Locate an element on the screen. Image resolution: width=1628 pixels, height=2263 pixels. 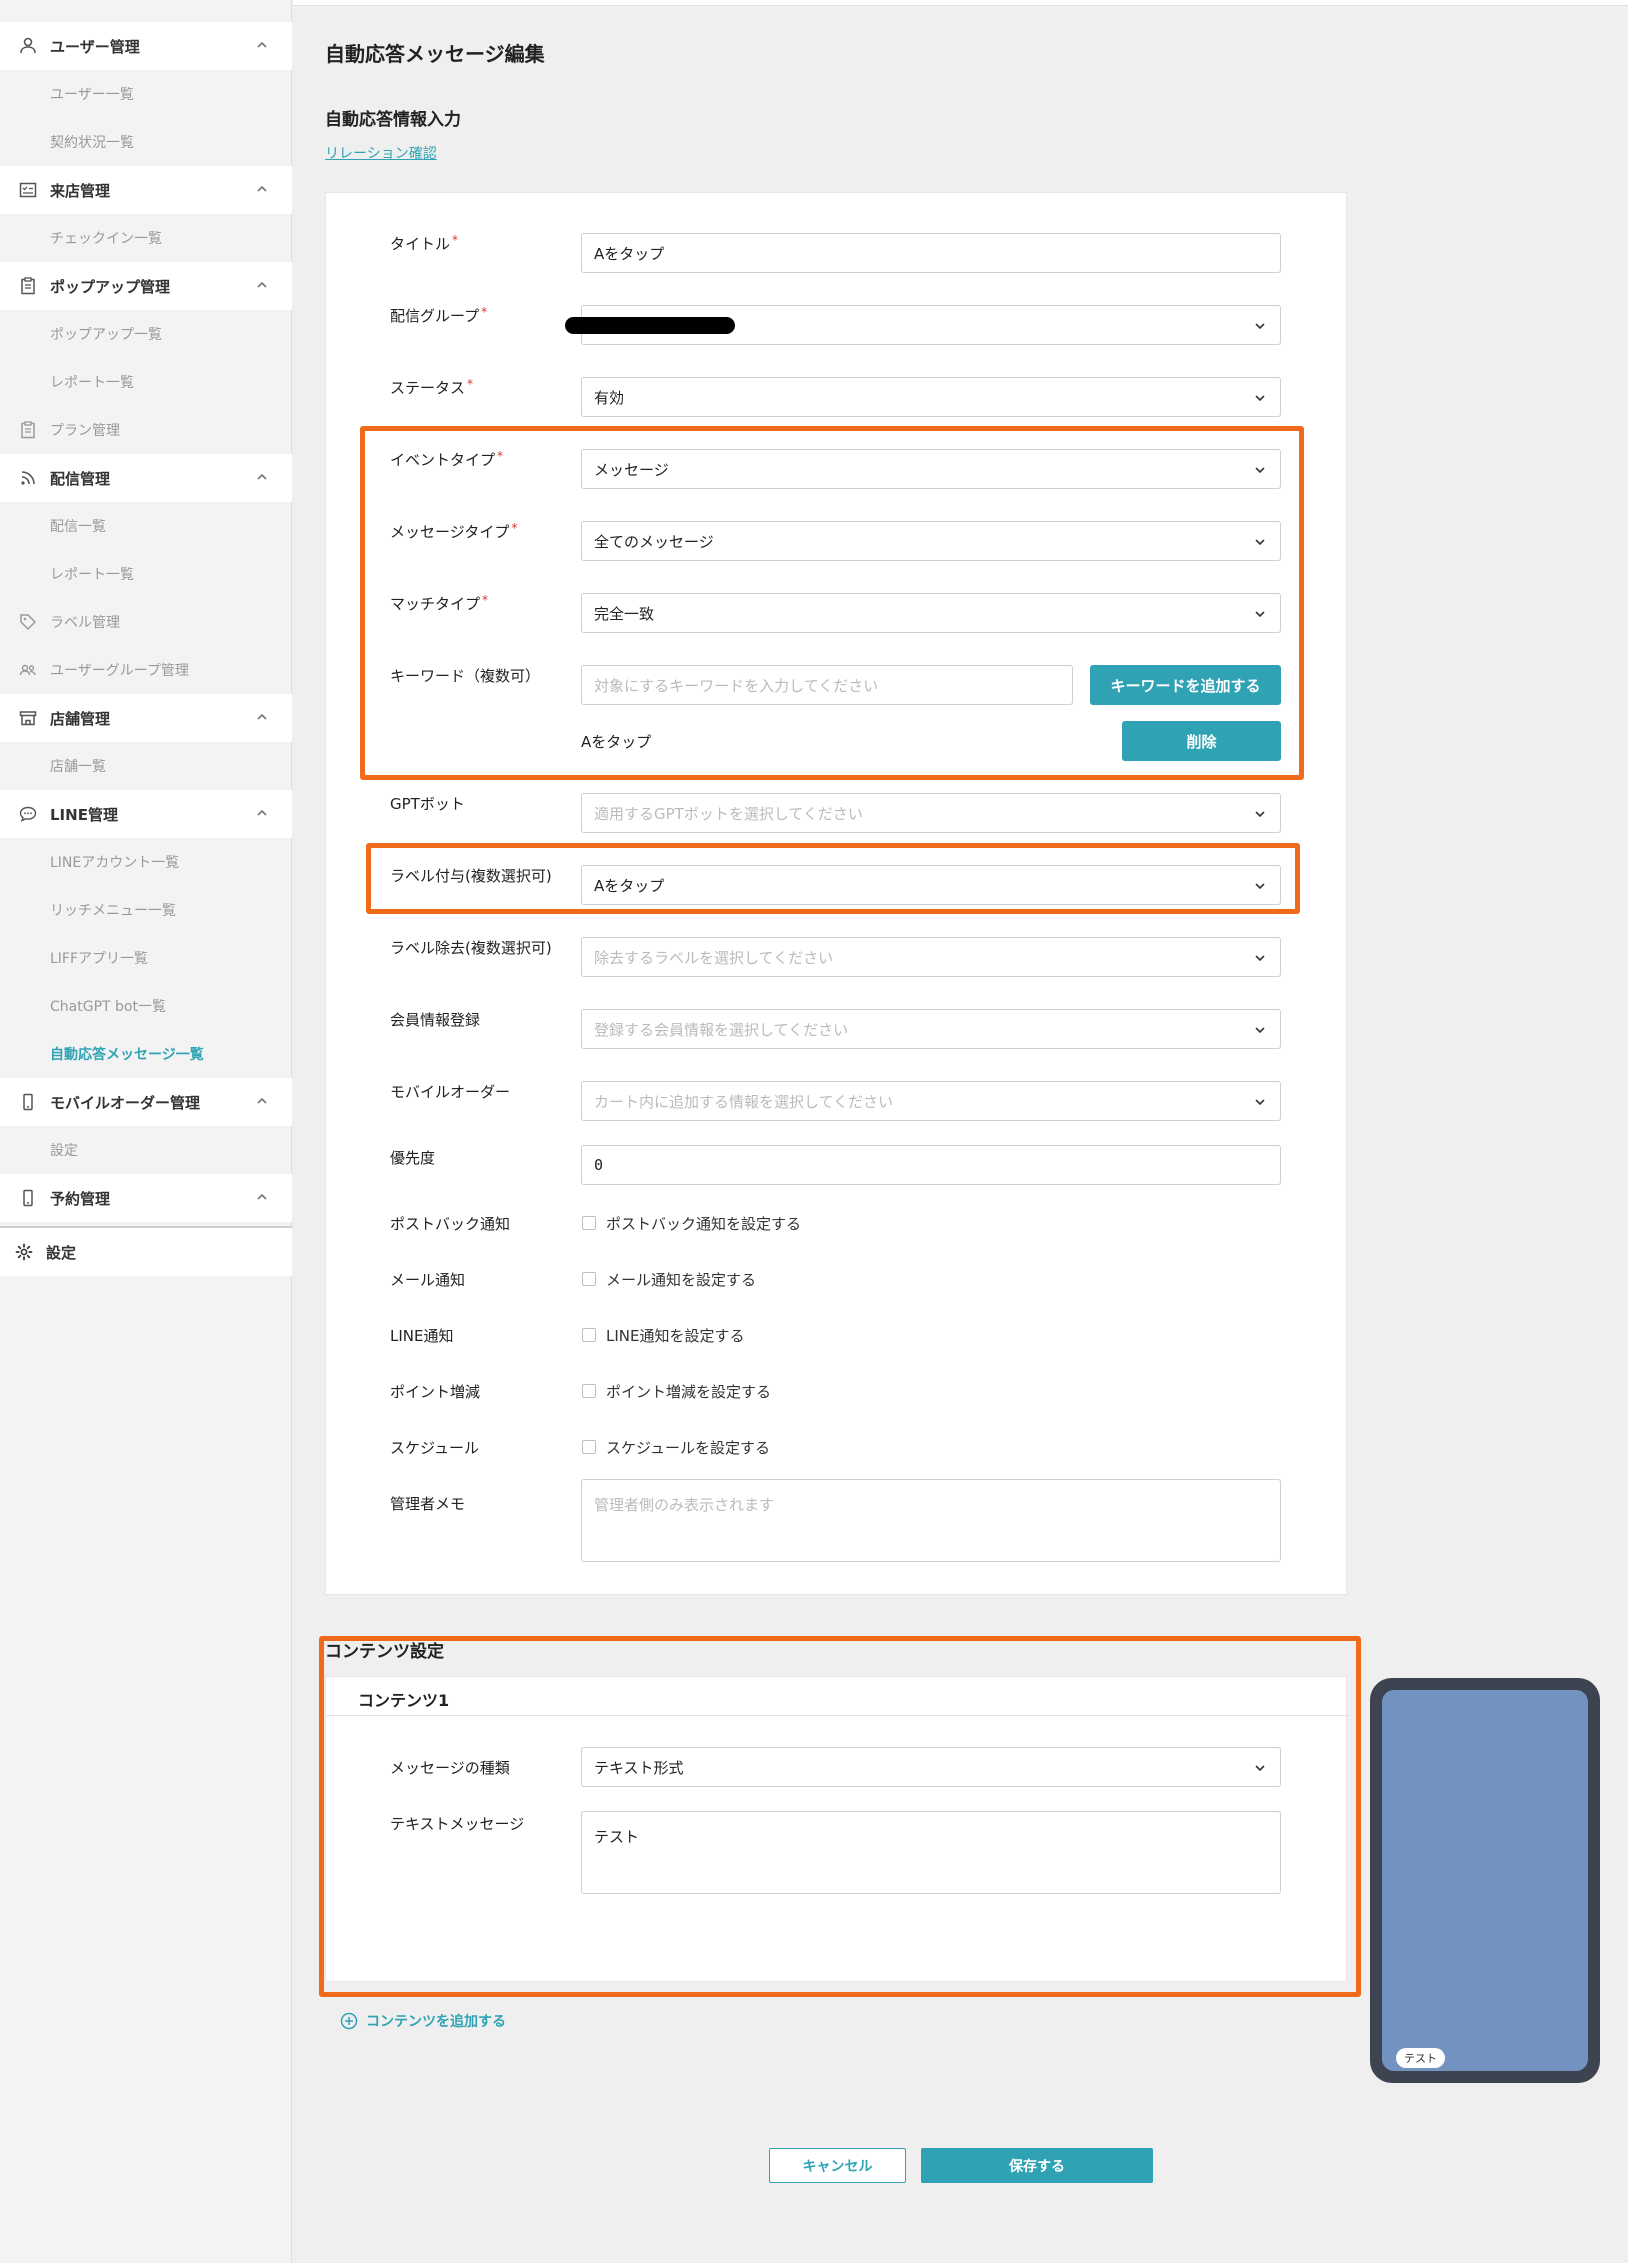
keyword-input-placeholder: 対象にするキーワードを入力してください is located at coordinates (736, 685).